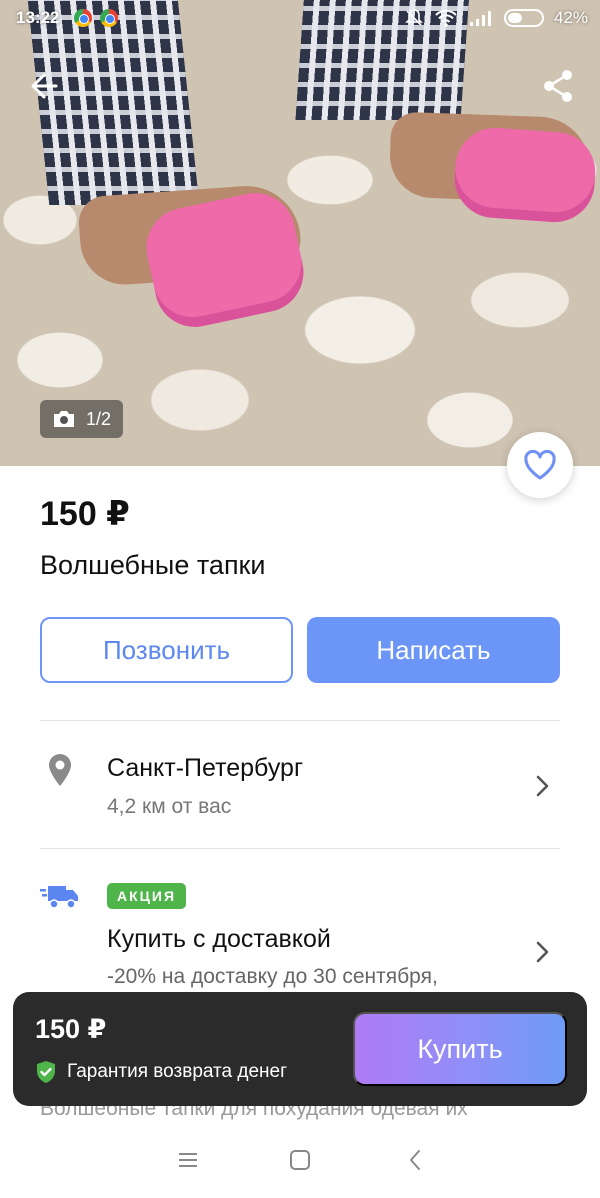 The height and width of the screenshot is (1198, 600). Describe the element at coordinates (153, 565) in the screenshot. I see `listing-title: Волшебные тапки` at that location.